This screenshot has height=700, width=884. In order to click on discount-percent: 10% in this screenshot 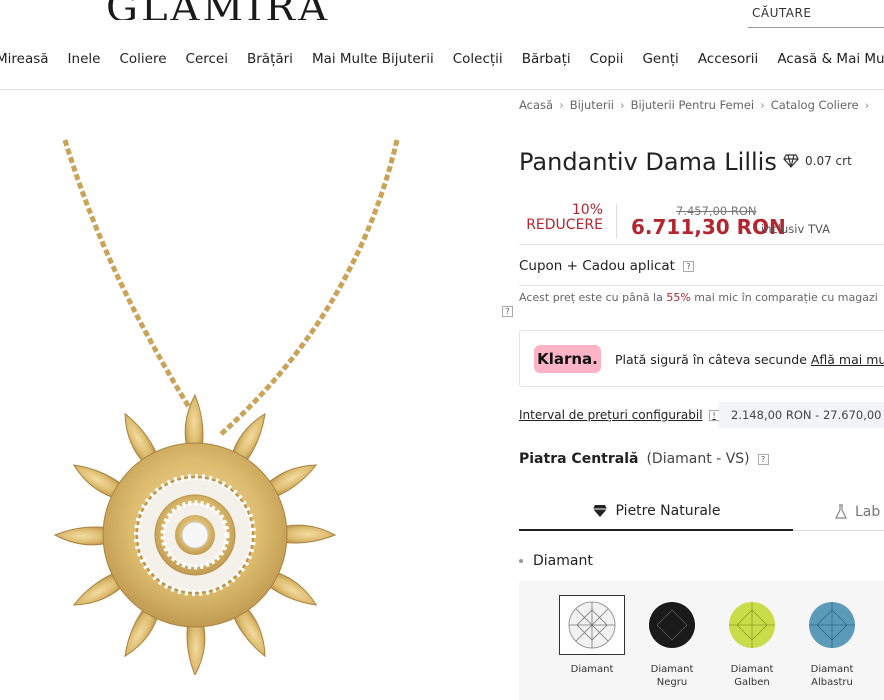, I will do `click(587, 210)`.